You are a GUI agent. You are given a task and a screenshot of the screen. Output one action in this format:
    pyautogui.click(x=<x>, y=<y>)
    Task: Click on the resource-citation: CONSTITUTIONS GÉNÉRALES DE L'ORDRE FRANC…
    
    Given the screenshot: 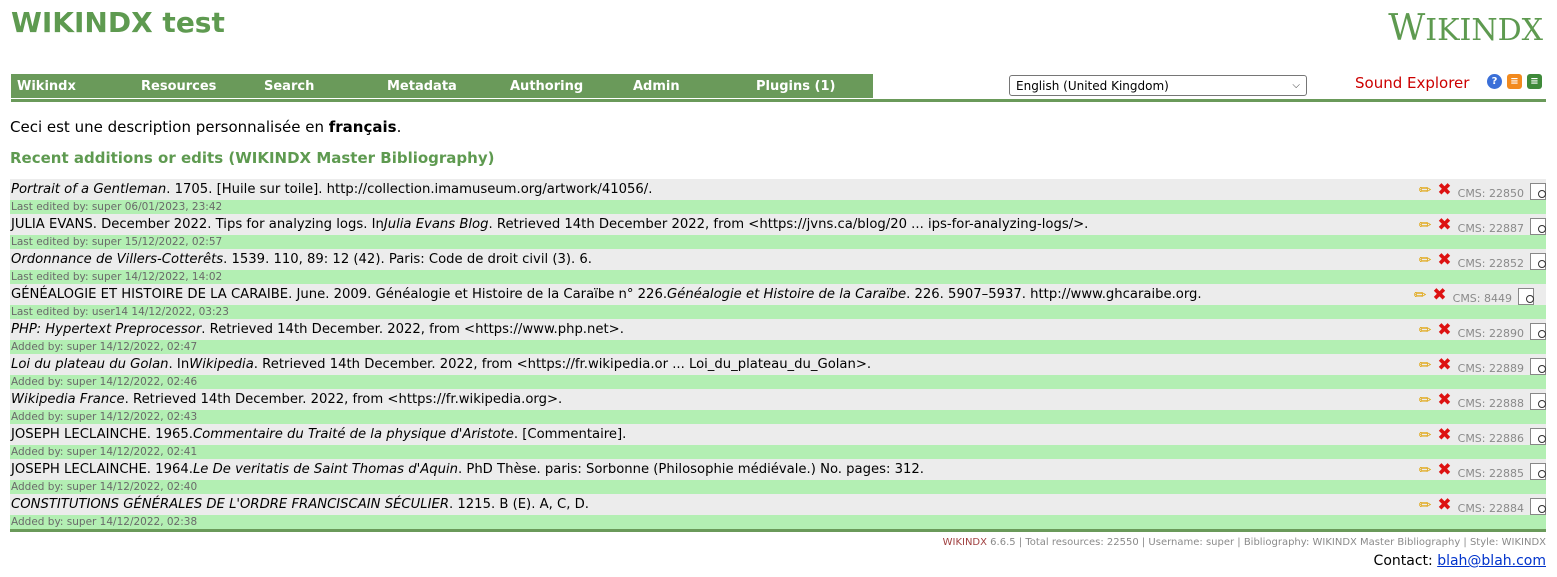 What is the action you would take?
    pyautogui.click(x=778, y=504)
    